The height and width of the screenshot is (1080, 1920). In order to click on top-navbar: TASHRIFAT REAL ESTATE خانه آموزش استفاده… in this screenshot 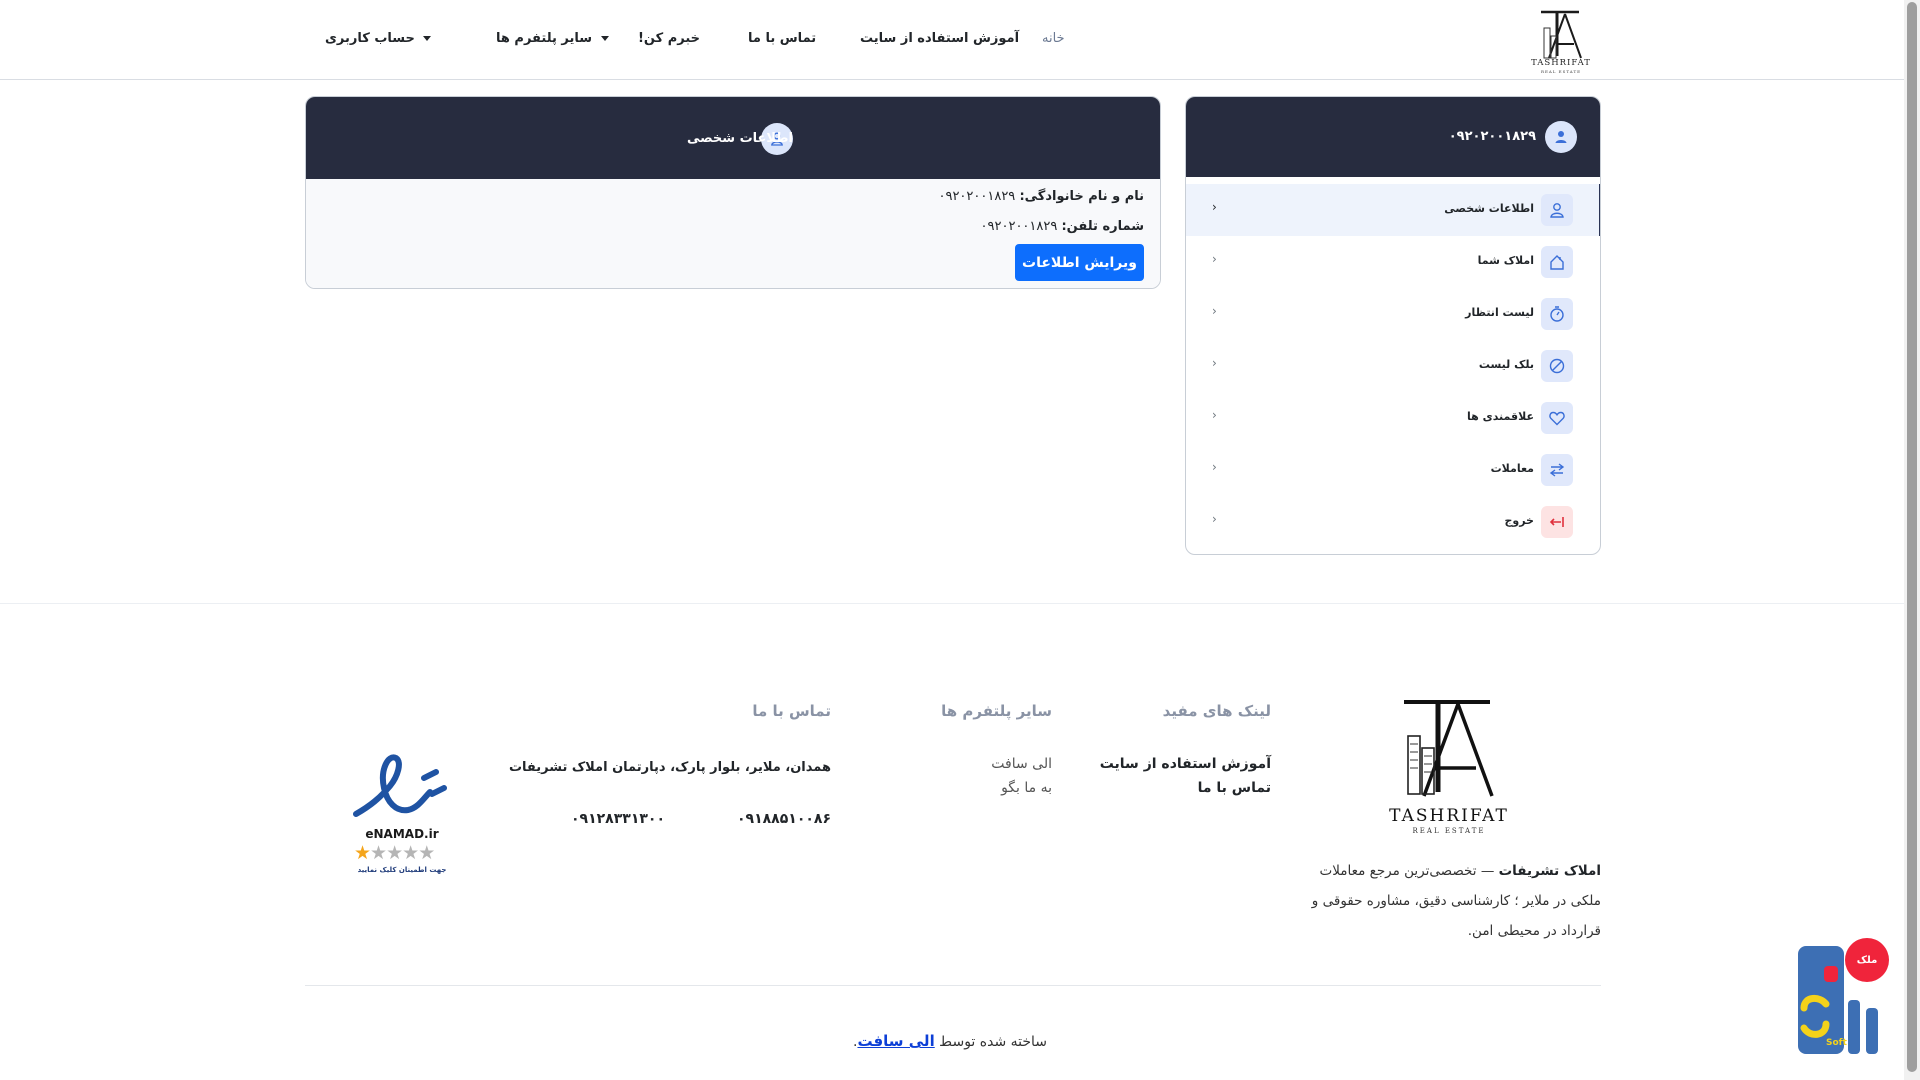, I will do `click(952, 40)`.